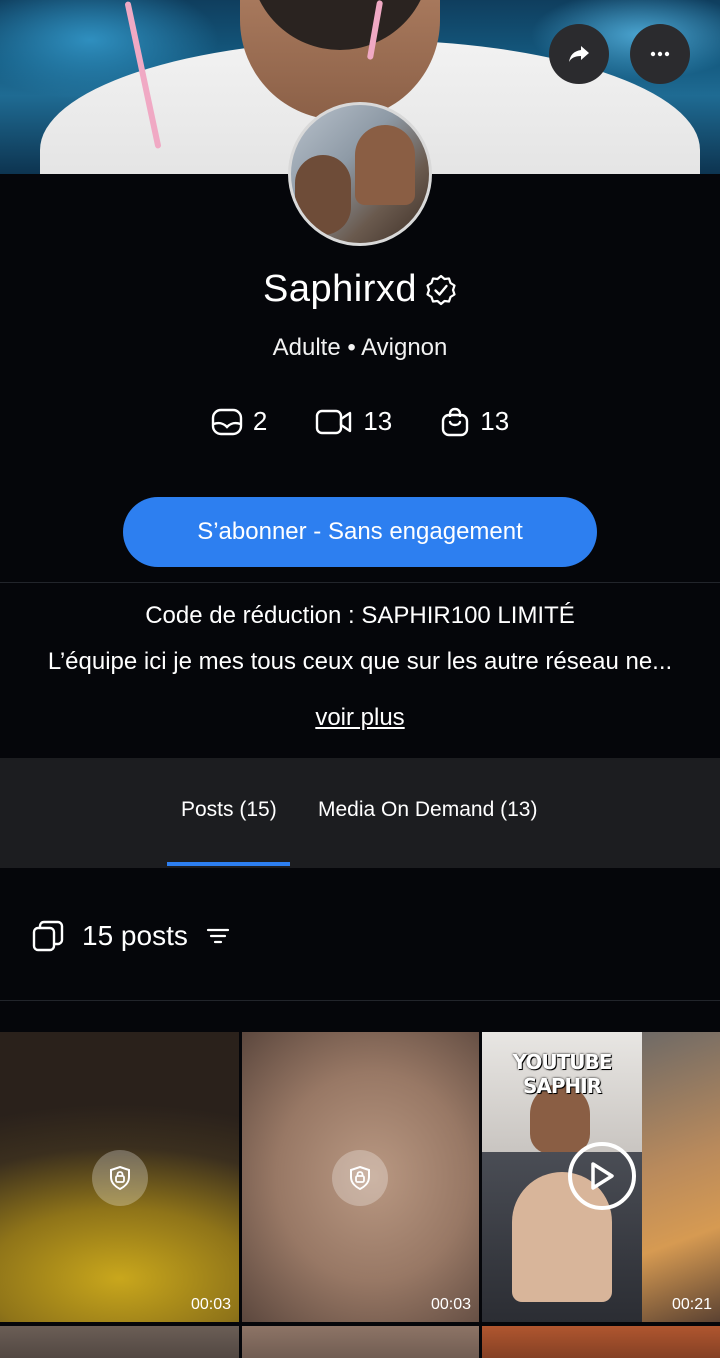  I want to click on profile-subtitle: Adulte • Avignon, so click(360, 347).